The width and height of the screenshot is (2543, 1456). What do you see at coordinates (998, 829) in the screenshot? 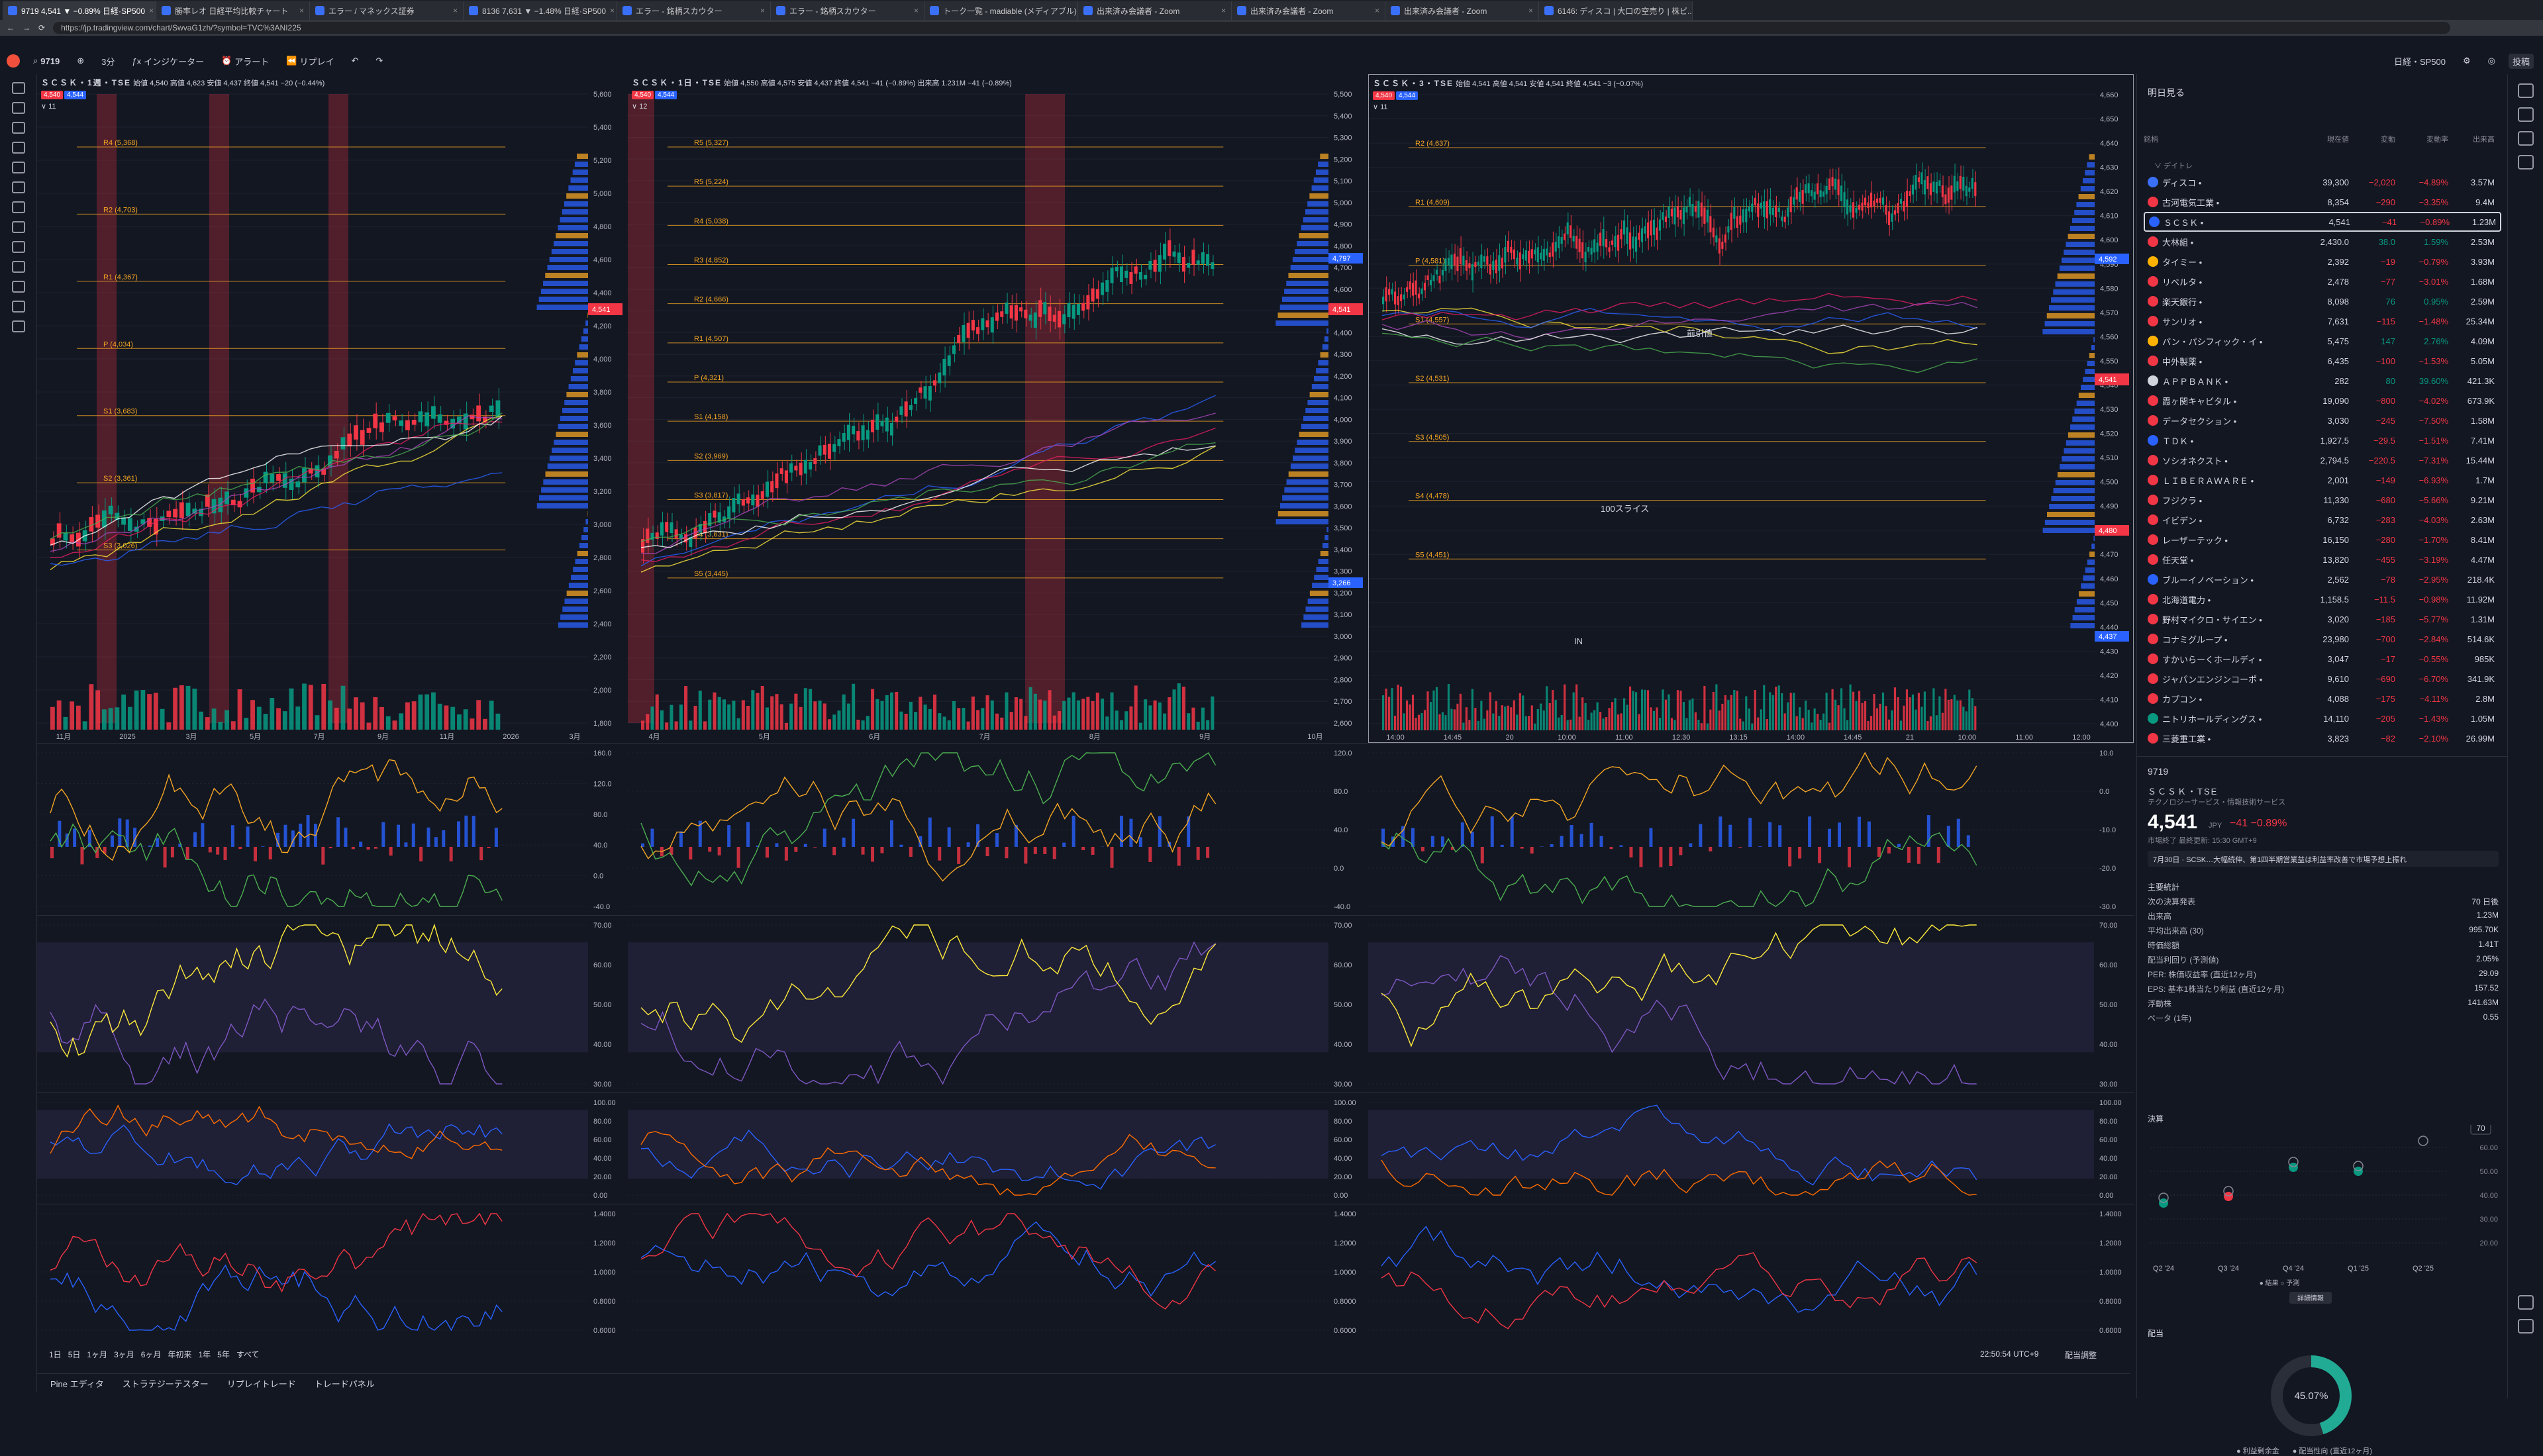
I see `oscillator-pane: 120.080.040.00.0-40.0` at bounding box center [998, 829].